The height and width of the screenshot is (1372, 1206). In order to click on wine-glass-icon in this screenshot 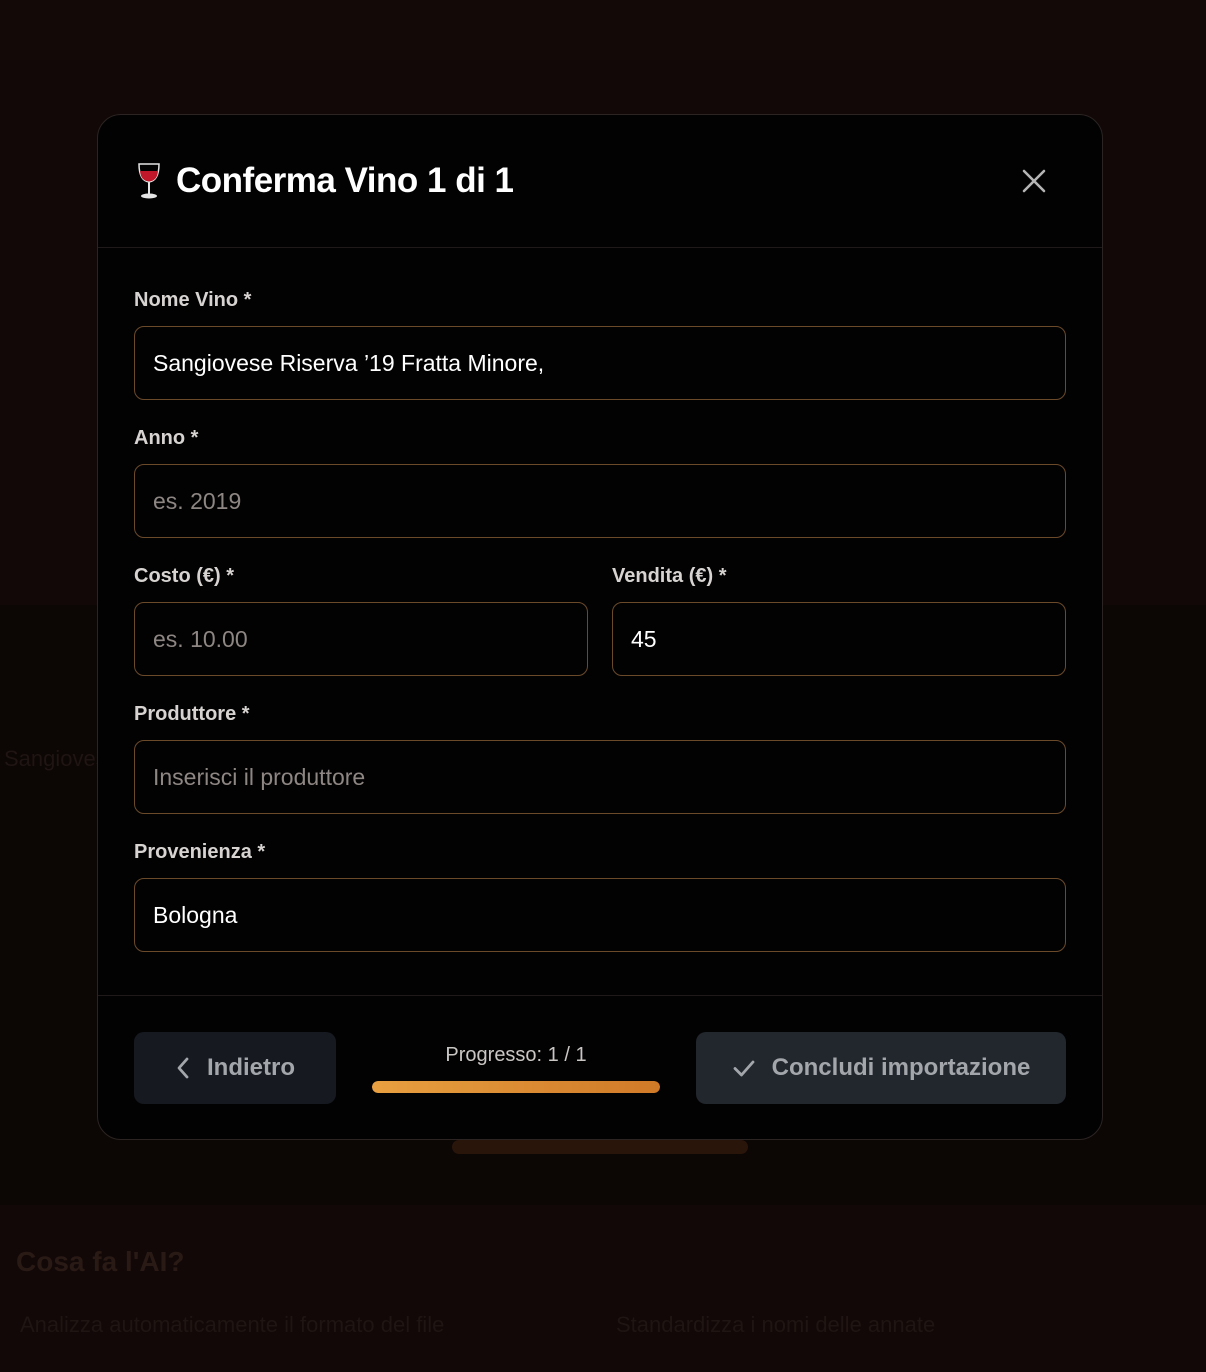, I will do `click(150, 181)`.